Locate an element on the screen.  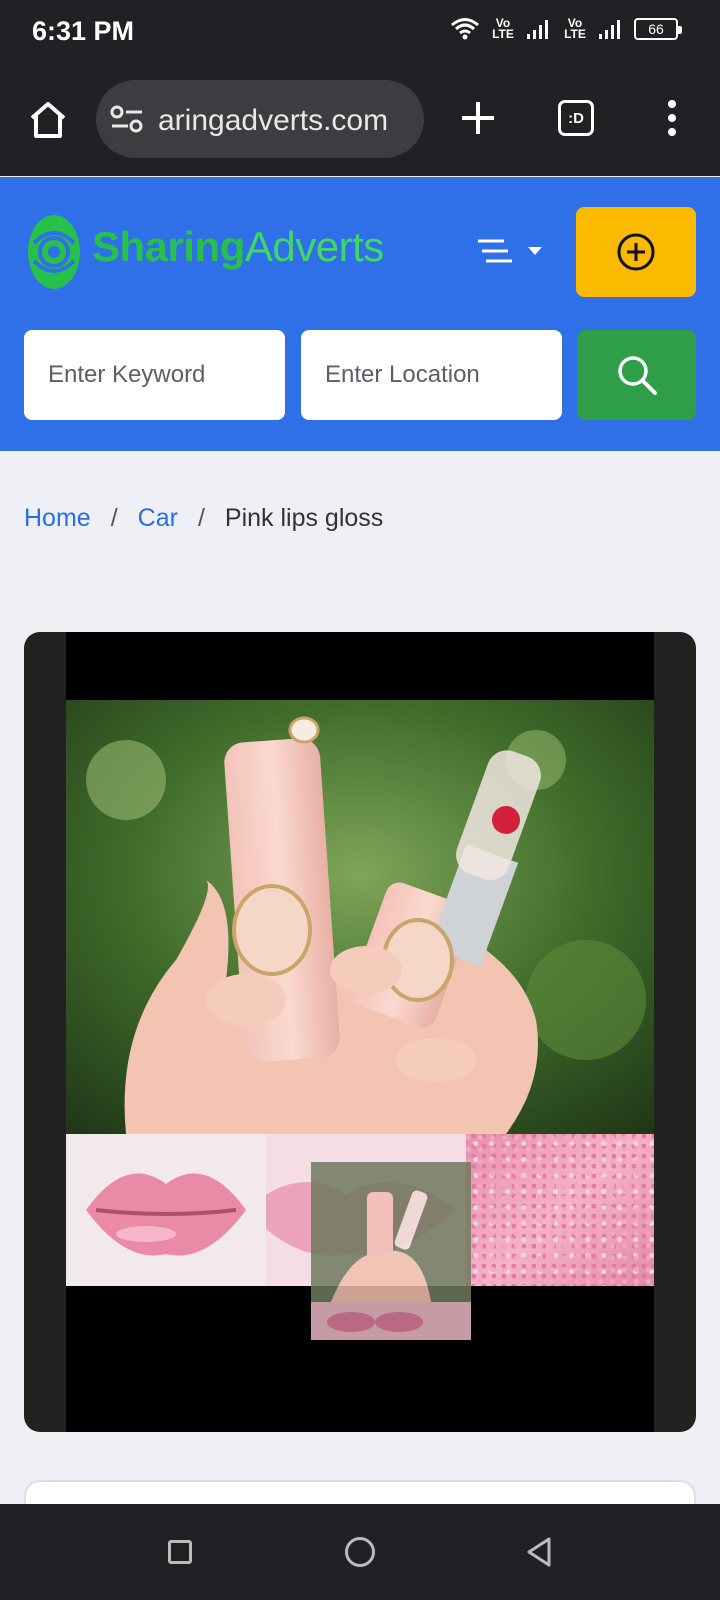
search-button is located at coordinates (636, 375).